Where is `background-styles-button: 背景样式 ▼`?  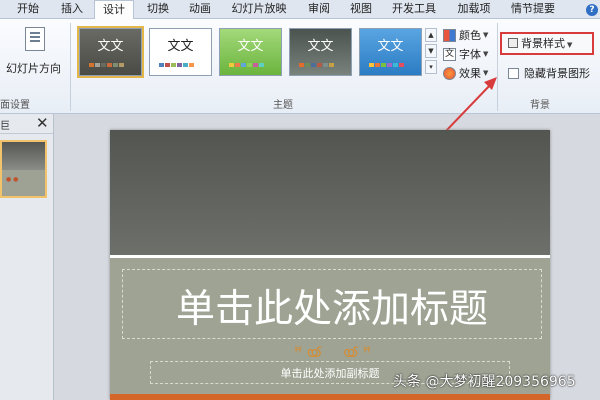
background-styles-button: 背景样式 ▼ is located at coordinates (547, 43).